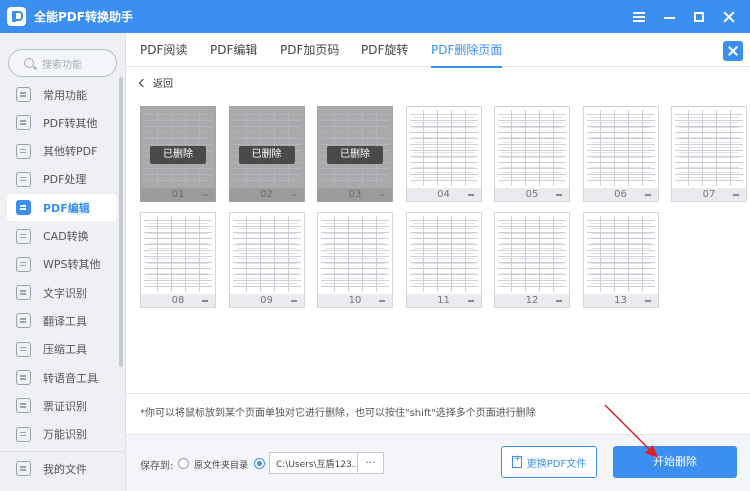  I want to click on replace-pdf-label: 更换PDF文件, so click(556, 464).